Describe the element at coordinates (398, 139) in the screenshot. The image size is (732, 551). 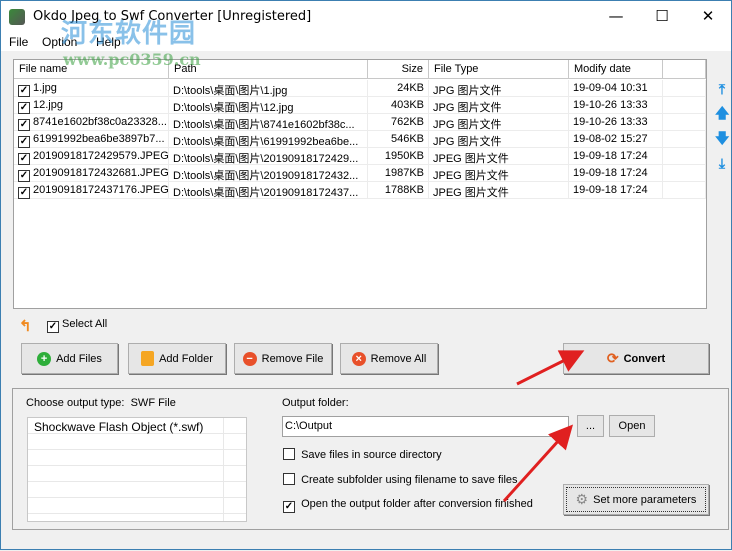
I see `cell-size: 546KB` at that location.